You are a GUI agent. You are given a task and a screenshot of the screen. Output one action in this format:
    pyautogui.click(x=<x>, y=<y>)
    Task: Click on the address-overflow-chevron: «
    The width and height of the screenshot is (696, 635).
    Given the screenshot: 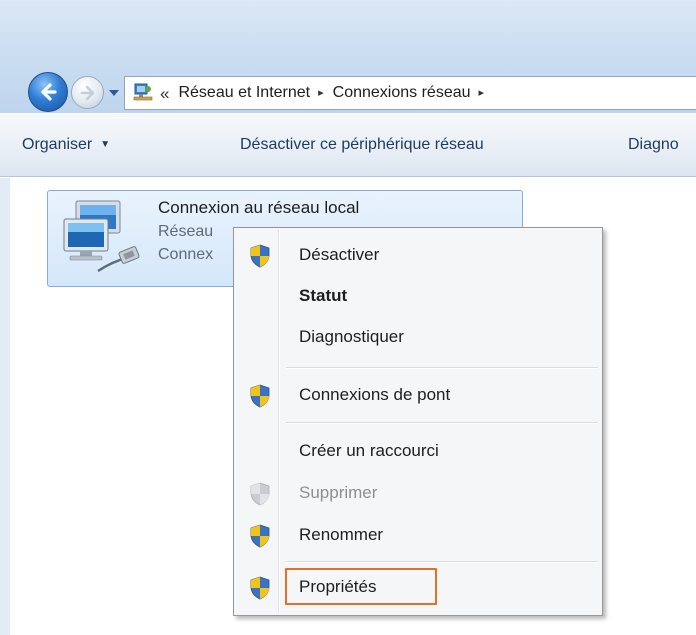 What is the action you would take?
    pyautogui.click(x=164, y=93)
    